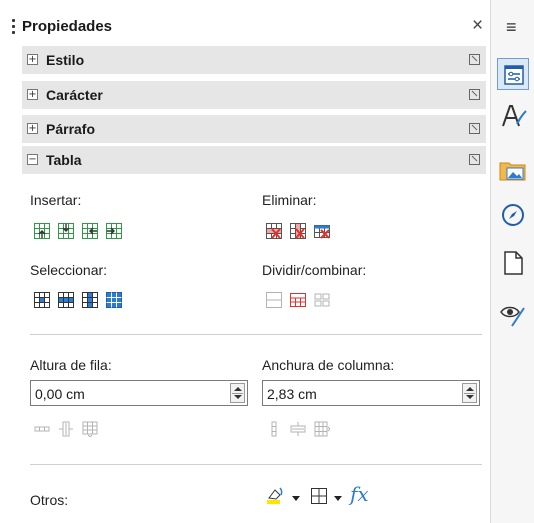 This screenshot has height=523, width=534. What do you see at coordinates (322, 300) in the screenshot?
I see `split-table-icon` at bounding box center [322, 300].